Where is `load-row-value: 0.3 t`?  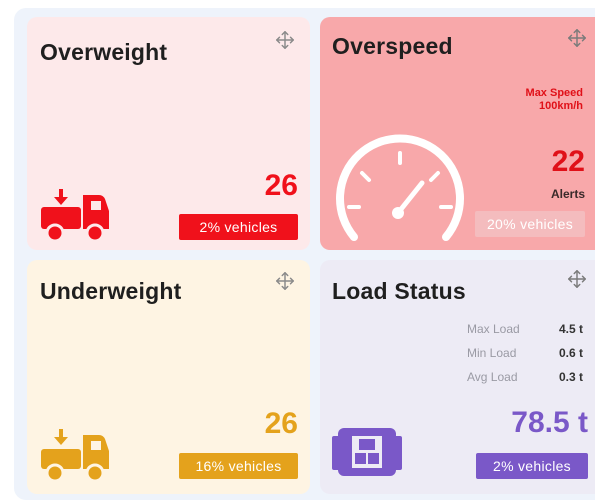 load-row-value: 0.3 t is located at coordinates (571, 377).